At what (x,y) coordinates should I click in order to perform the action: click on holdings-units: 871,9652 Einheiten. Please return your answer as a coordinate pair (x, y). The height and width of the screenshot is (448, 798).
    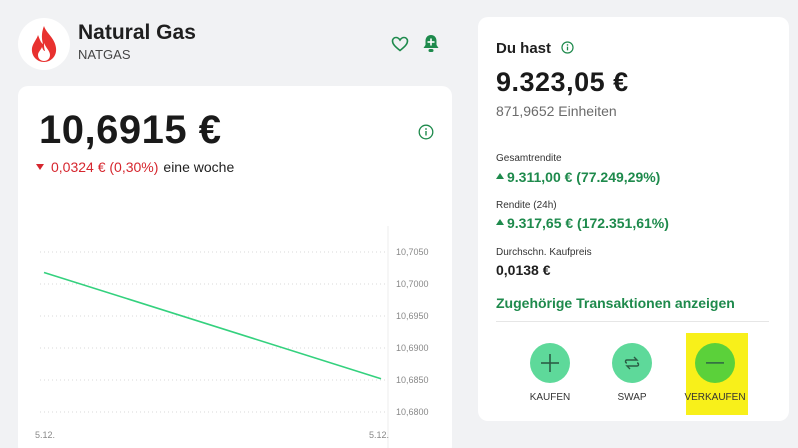
    Looking at the image, I should click on (556, 111).